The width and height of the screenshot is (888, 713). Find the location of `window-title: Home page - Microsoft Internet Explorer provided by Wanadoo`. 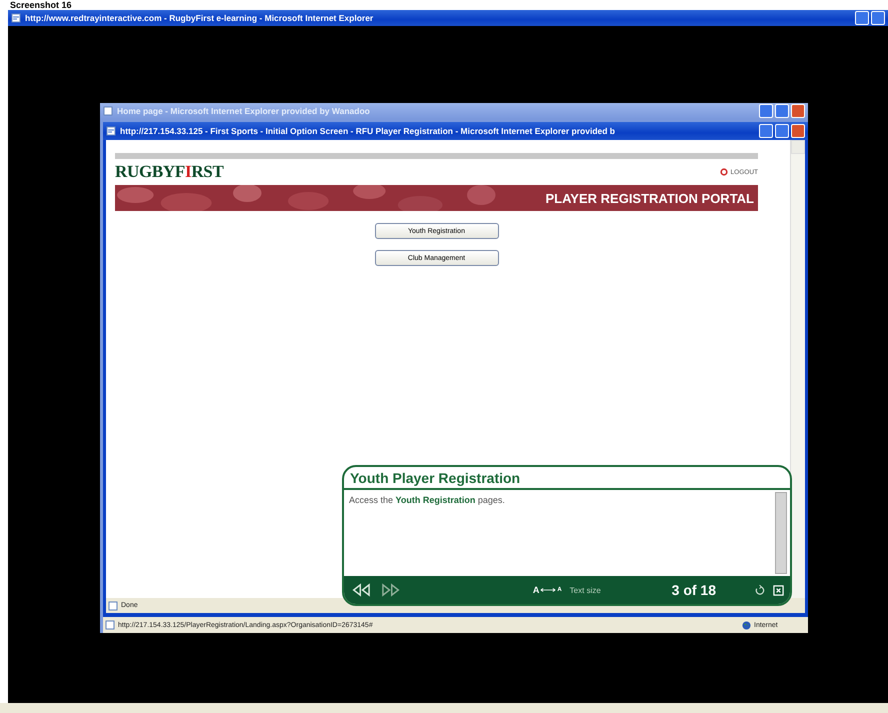

window-title: Home page - Microsoft Internet Explorer provided by Wanadoo is located at coordinates (244, 111).